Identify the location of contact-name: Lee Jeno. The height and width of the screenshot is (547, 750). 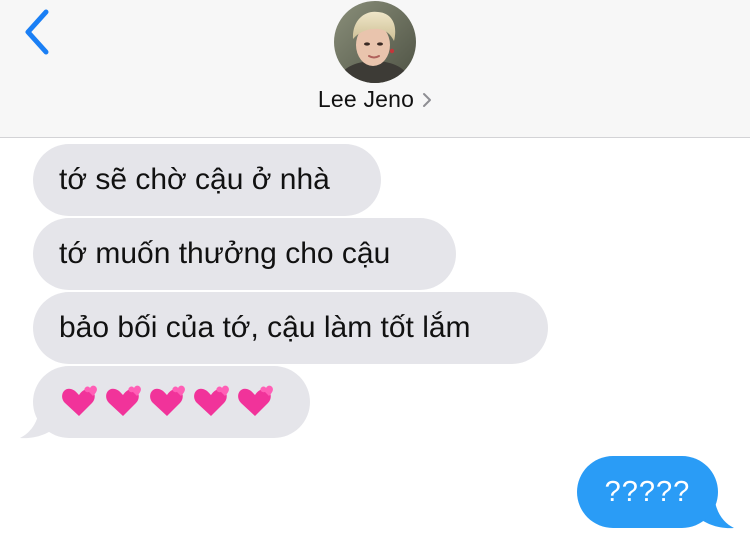
(366, 99).